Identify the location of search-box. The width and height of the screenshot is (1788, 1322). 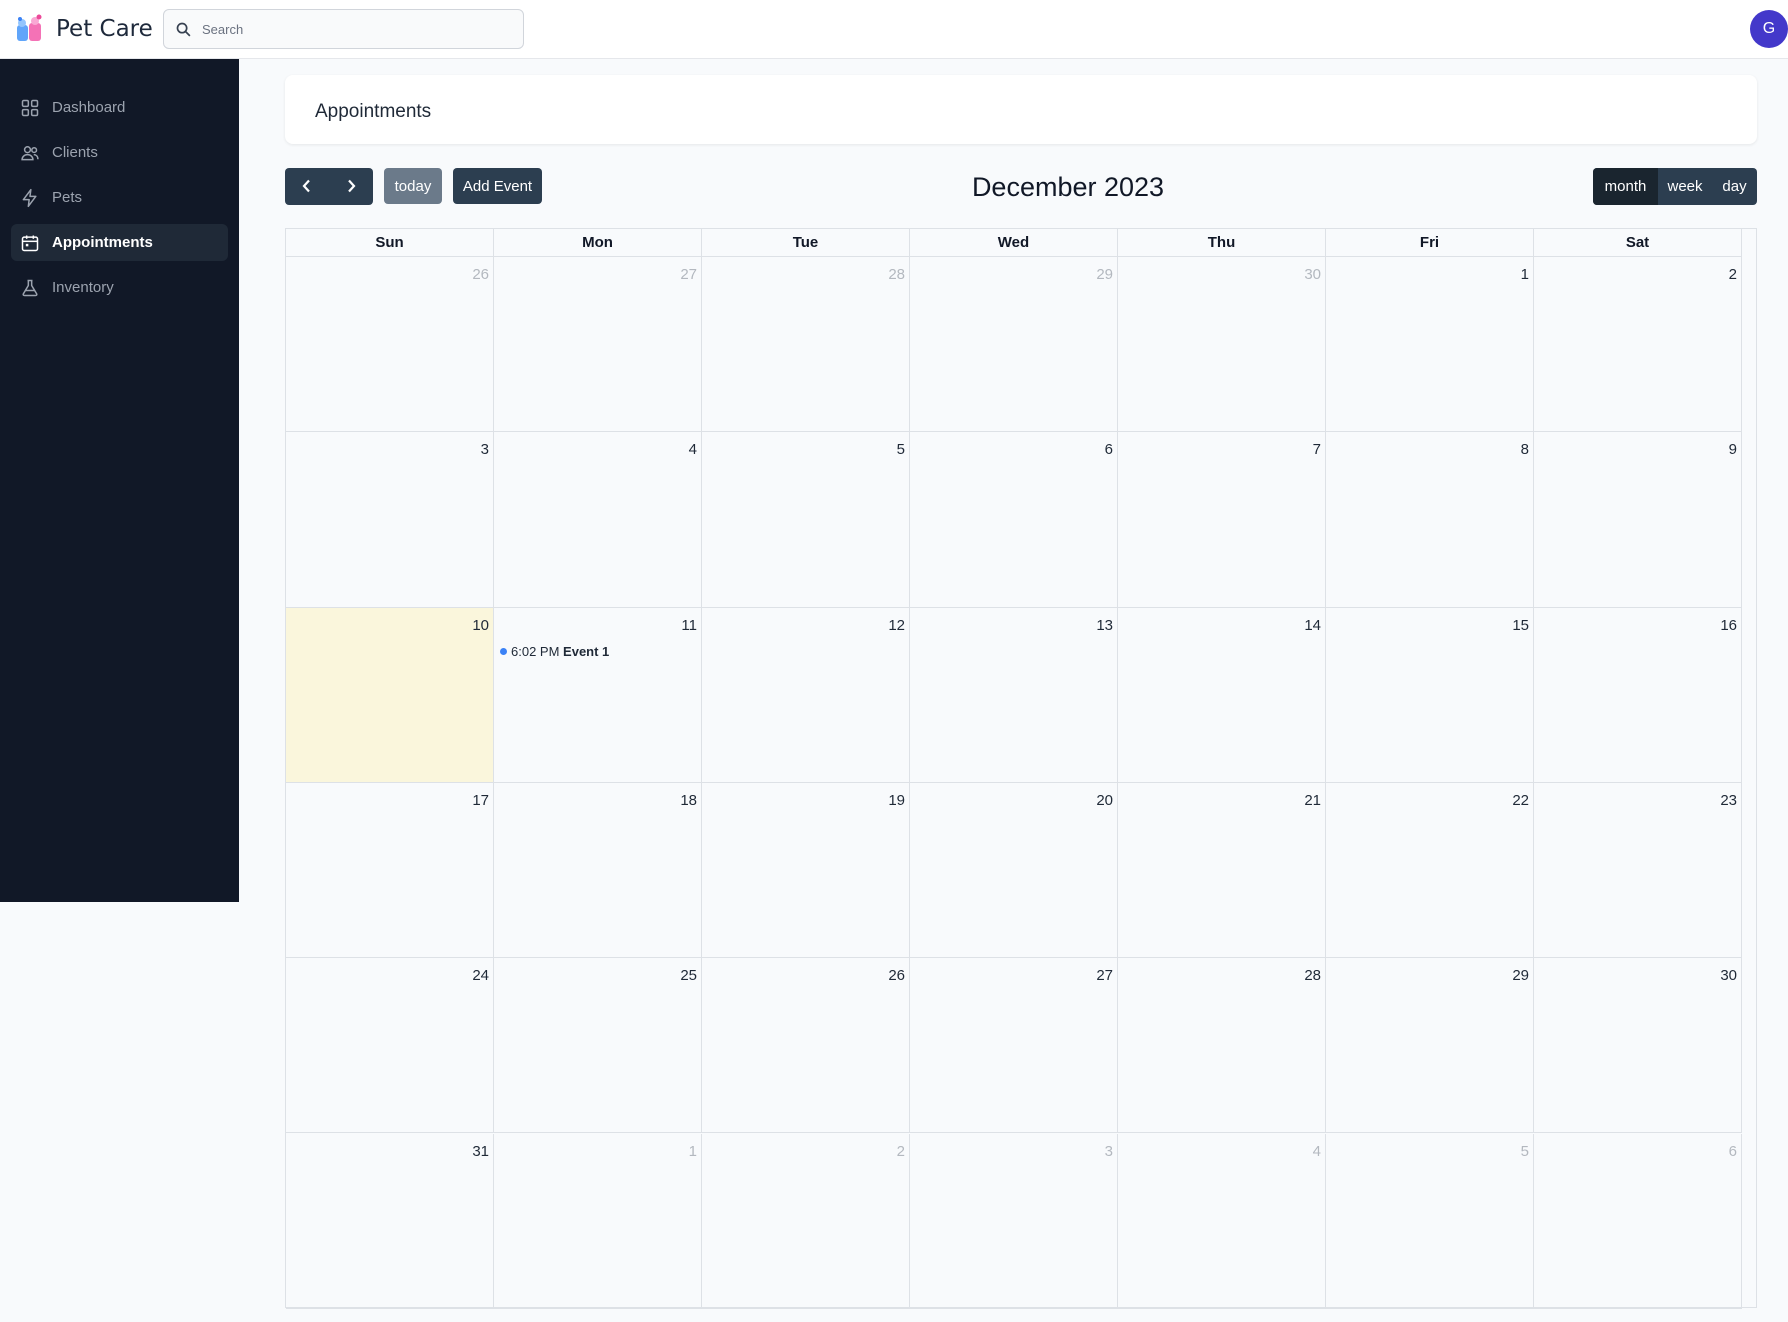
(343, 29).